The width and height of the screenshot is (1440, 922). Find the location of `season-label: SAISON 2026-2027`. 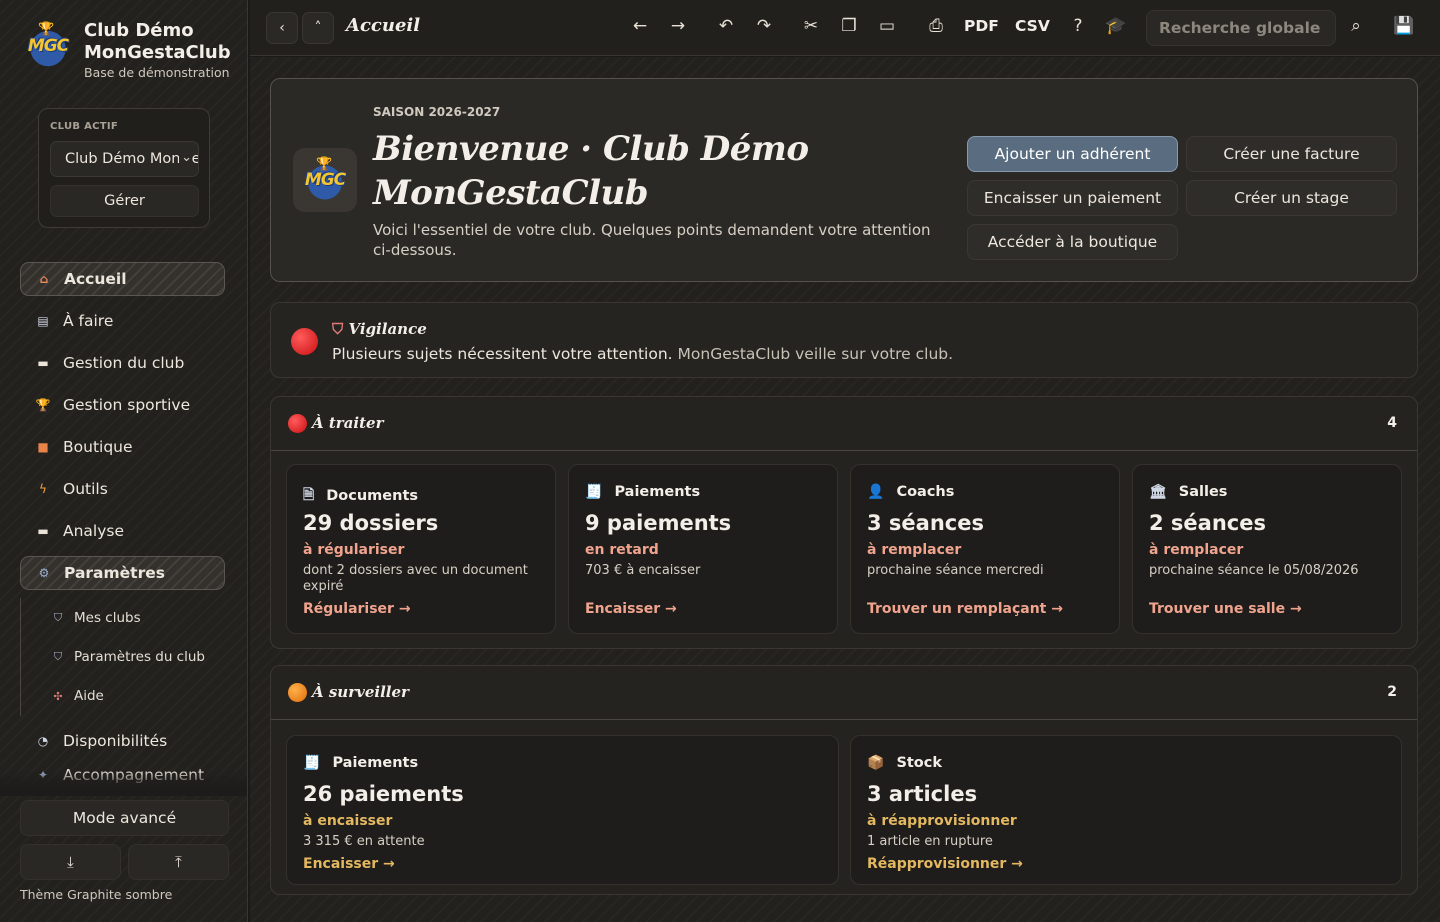

season-label: SAISON 2026-2027 is located at coordinates (437, 112).